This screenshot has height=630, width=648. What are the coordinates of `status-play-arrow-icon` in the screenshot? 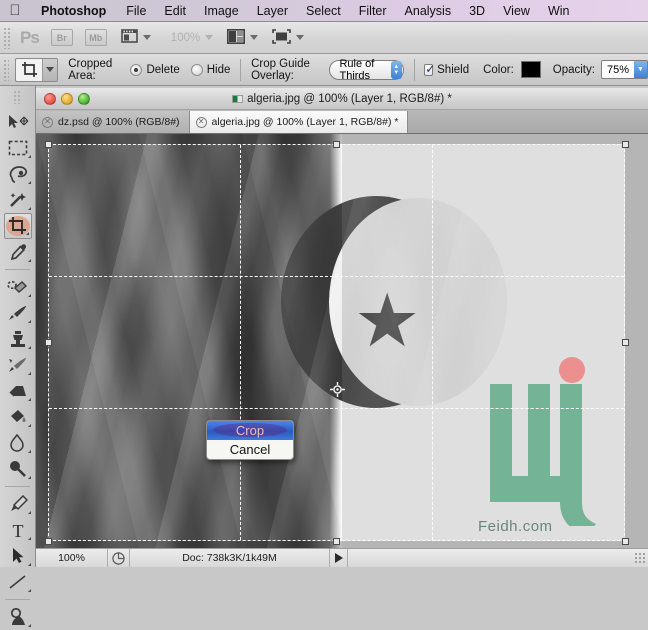 It's located at (339, 558).